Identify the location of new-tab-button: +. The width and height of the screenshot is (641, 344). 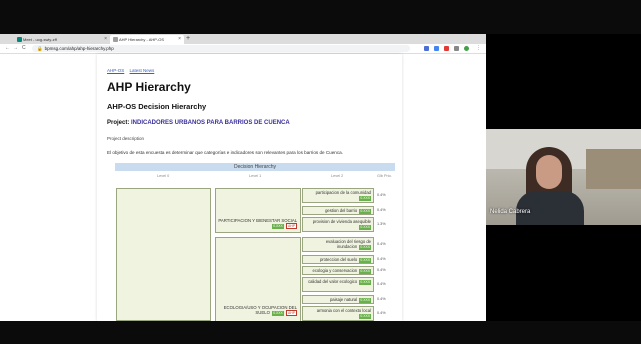
(188, 39).